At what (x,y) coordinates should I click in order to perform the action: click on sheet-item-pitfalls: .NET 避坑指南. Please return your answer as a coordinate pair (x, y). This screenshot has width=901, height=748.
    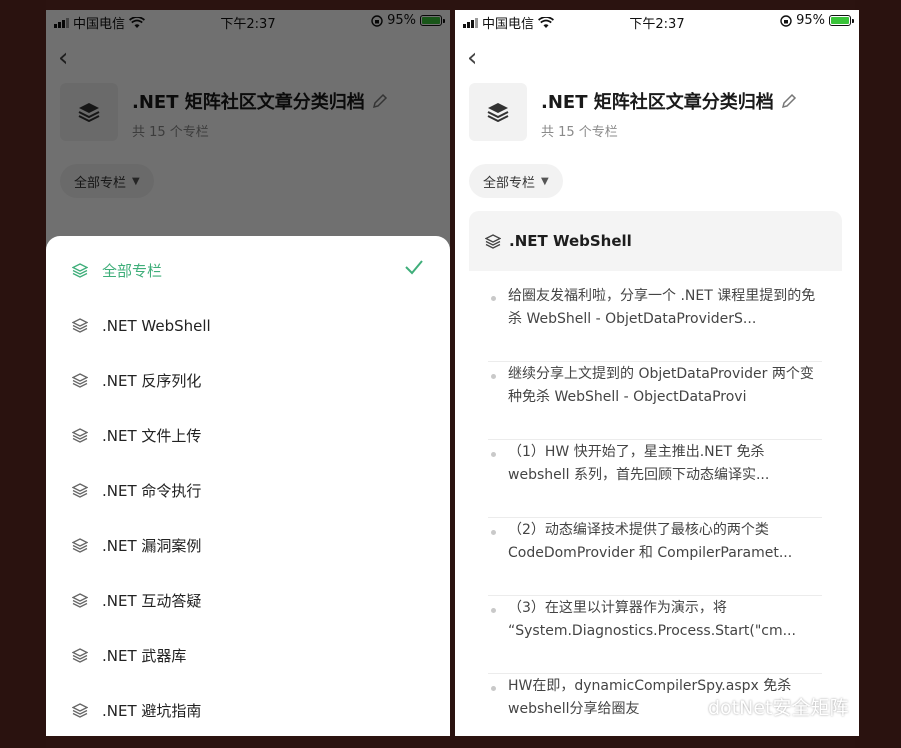
    Looking at the image, I should click on (248, 709).